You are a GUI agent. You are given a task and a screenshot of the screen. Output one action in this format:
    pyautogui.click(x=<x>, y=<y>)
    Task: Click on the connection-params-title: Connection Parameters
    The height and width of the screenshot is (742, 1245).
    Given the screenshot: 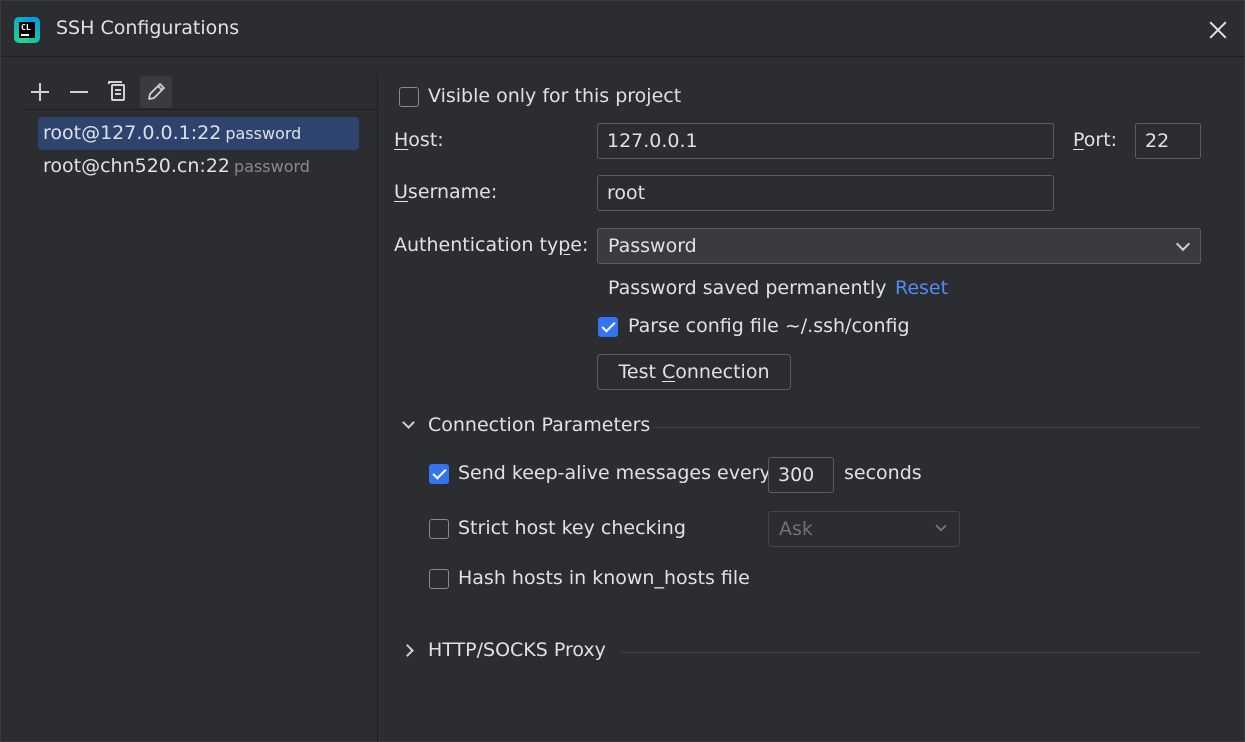 What is the action you would take?
    pyautogui.click(x=539, y=425)
    